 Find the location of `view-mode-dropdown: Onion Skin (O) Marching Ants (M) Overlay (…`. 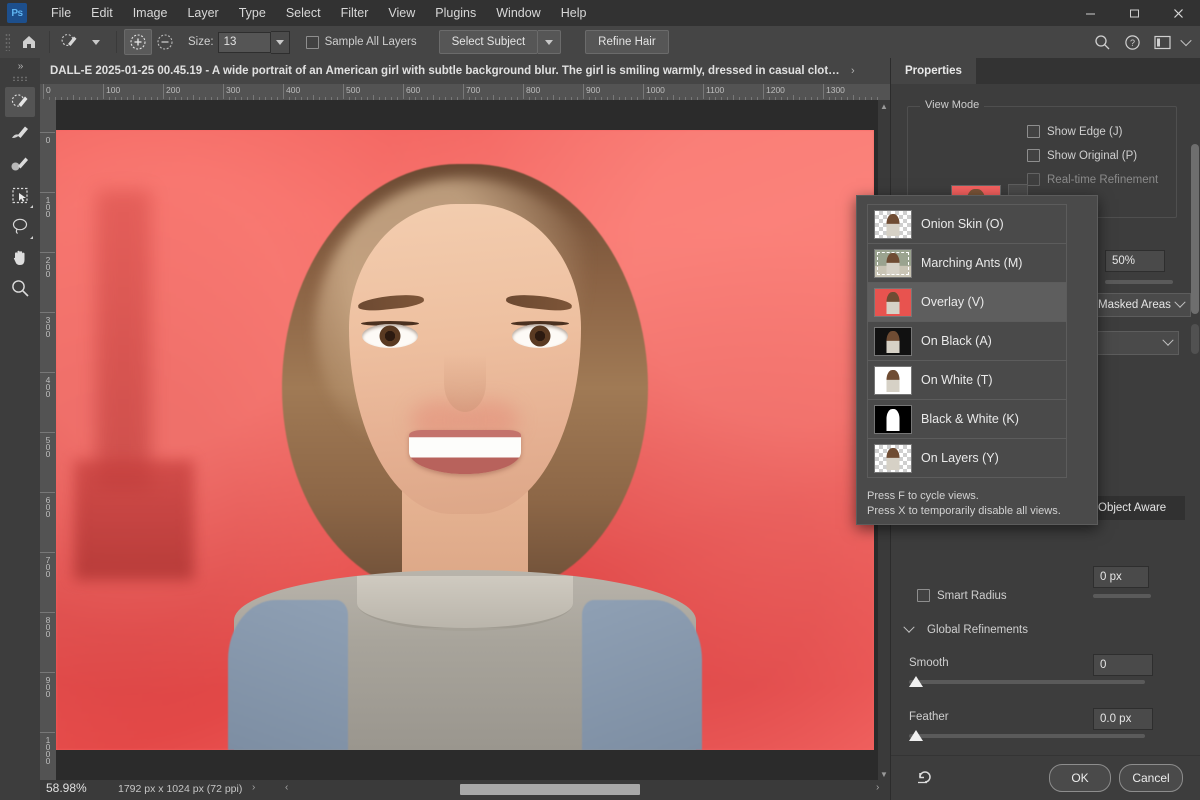

view-mode-dropdown: Onion Skin (O) Marching Ants (M) Overlay (… is located at coordinates (977, 360).